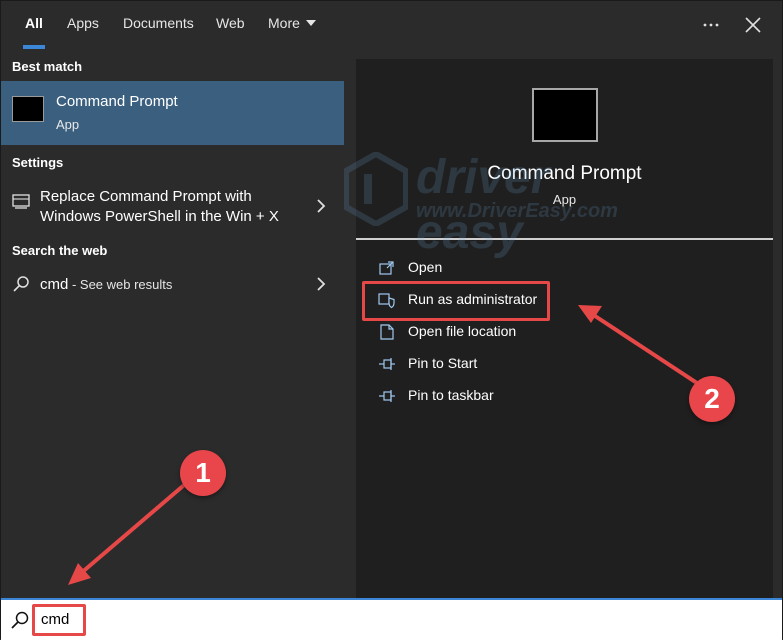 The height and width of the screenshot is (640, 783). What do you see at coordinates (47, 66) in the screenshot?
I see `best-match-heading: Best match` at bounding box center [47, 66].